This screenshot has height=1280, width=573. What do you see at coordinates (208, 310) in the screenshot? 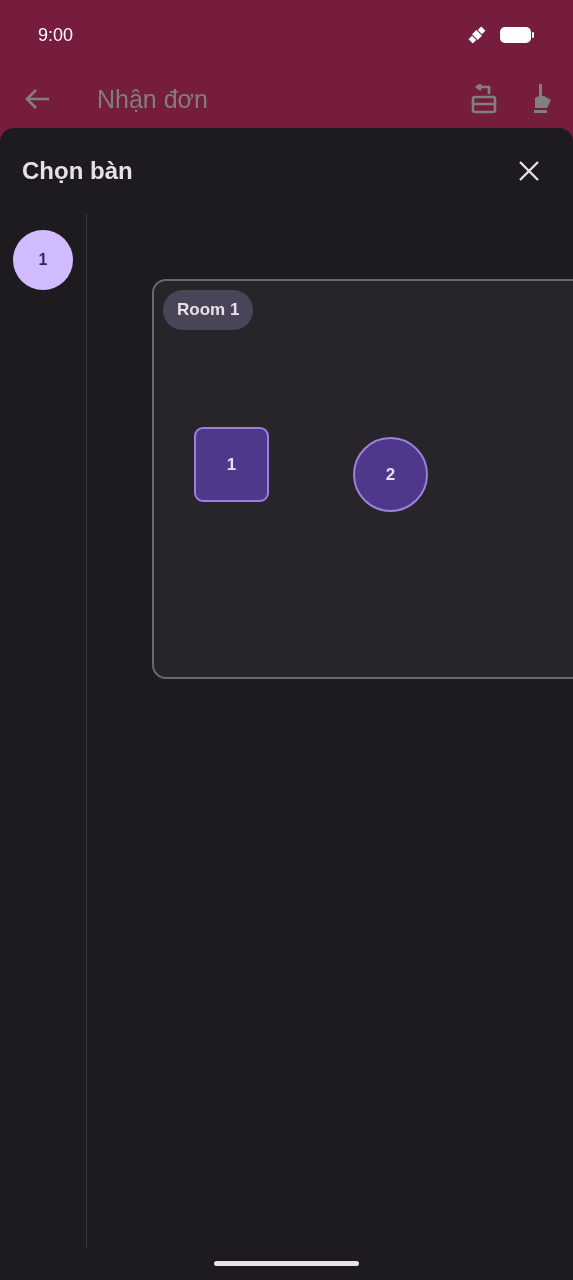
I see `room-label: Room 1` at bounding box center [208, 310].